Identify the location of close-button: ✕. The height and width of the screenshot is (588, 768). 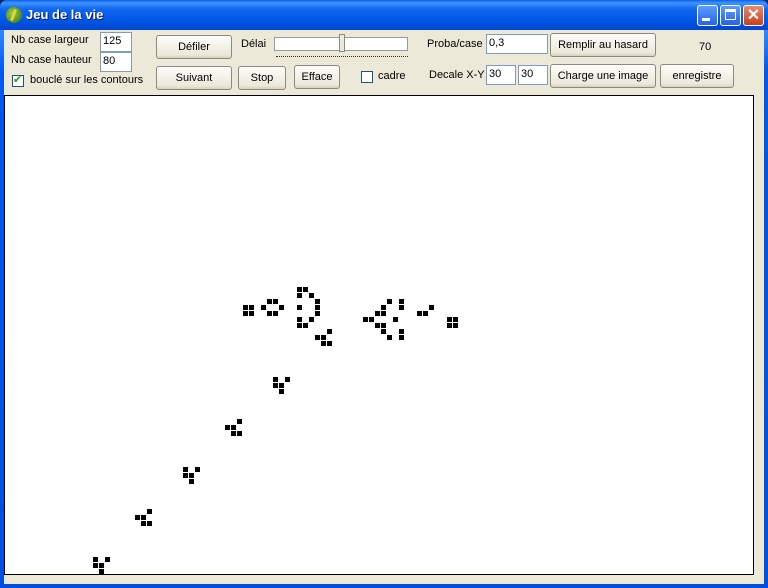
(753, 15).